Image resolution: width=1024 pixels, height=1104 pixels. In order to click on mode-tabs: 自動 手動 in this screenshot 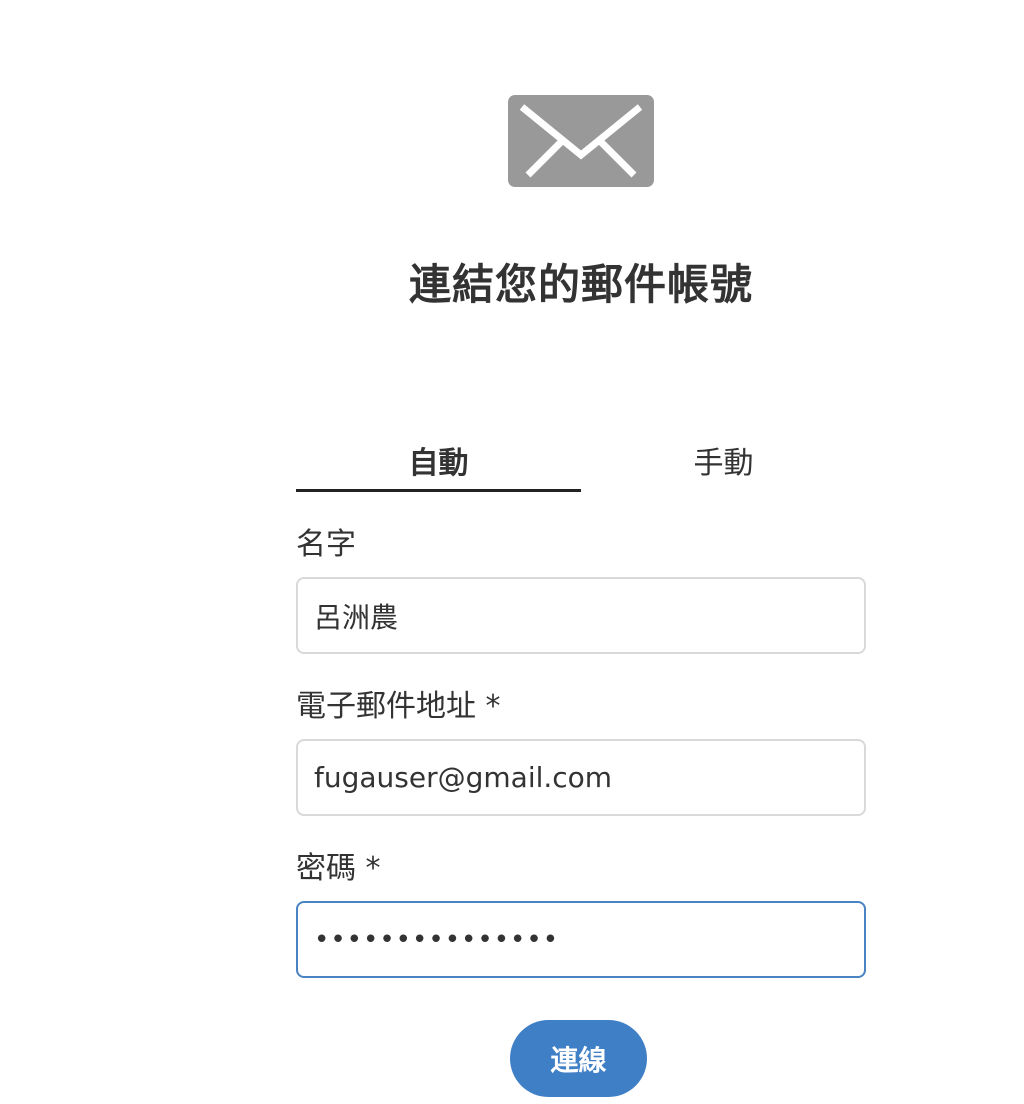, I will do `click(581, 466)`.